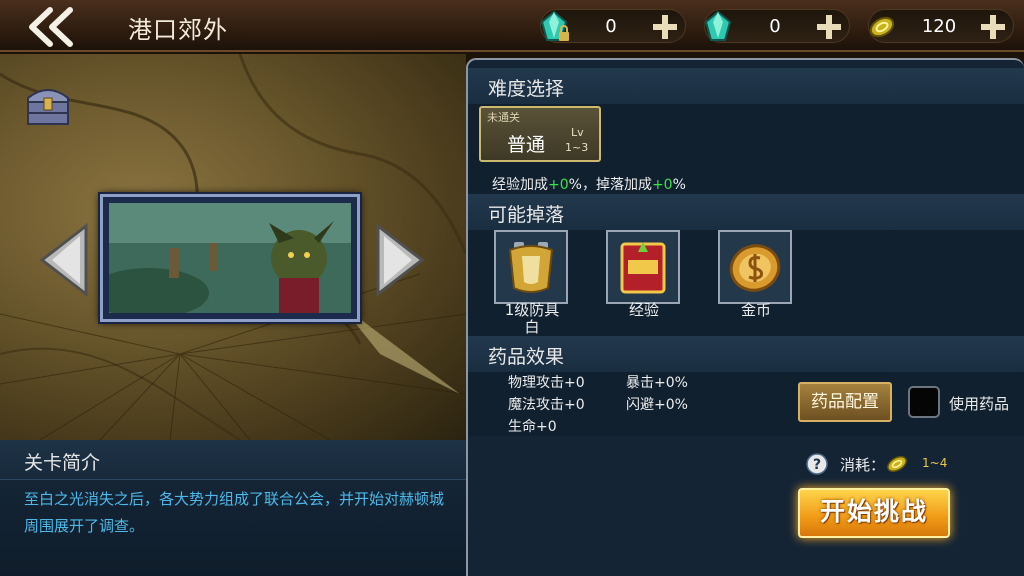 This screenshot has height=576, width=1024. Describe the element at coordinates (657, 405) in the screenshot. I see `stat-dodge: 闪避+0%` at that location.